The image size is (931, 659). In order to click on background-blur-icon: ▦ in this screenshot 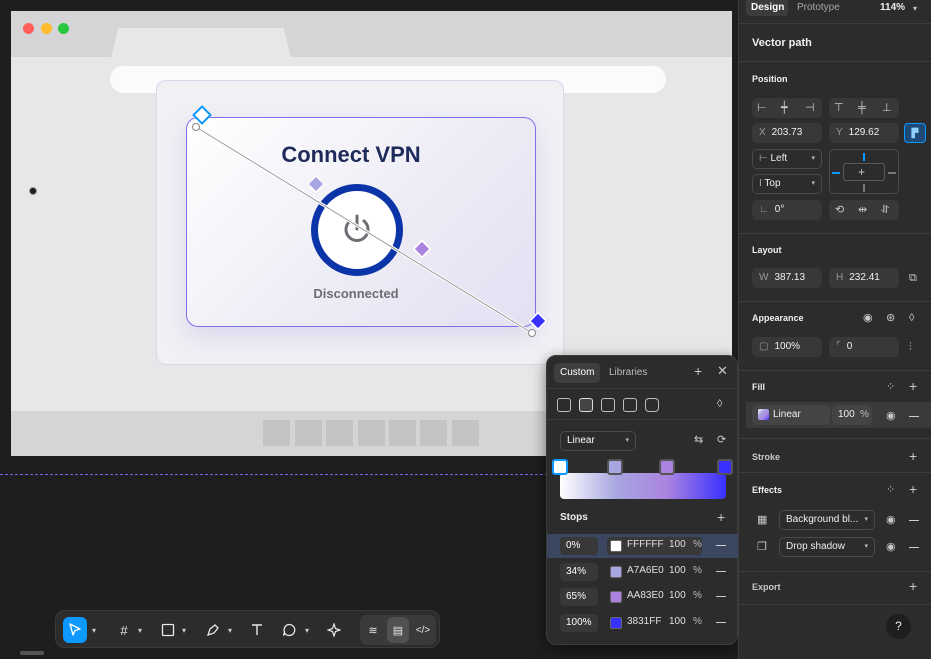, I will do `click(762, 520)`.